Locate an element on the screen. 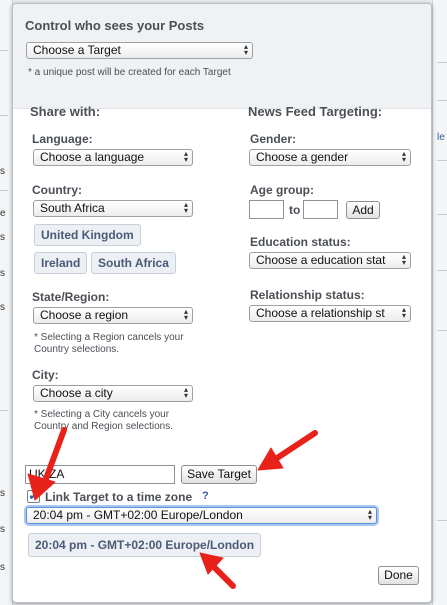 The width and height of the screenshot is (447, 605). education-select: Choose a education stat ▴ ▾ is located at coordinates (330, 260).